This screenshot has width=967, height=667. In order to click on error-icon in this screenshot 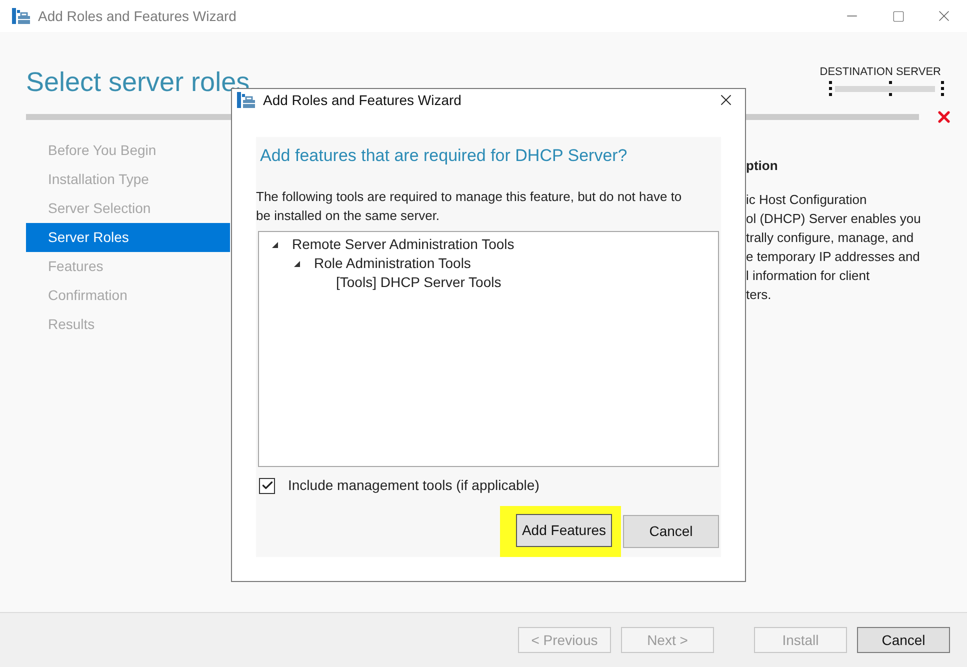, I will do `click(944, 117)`.